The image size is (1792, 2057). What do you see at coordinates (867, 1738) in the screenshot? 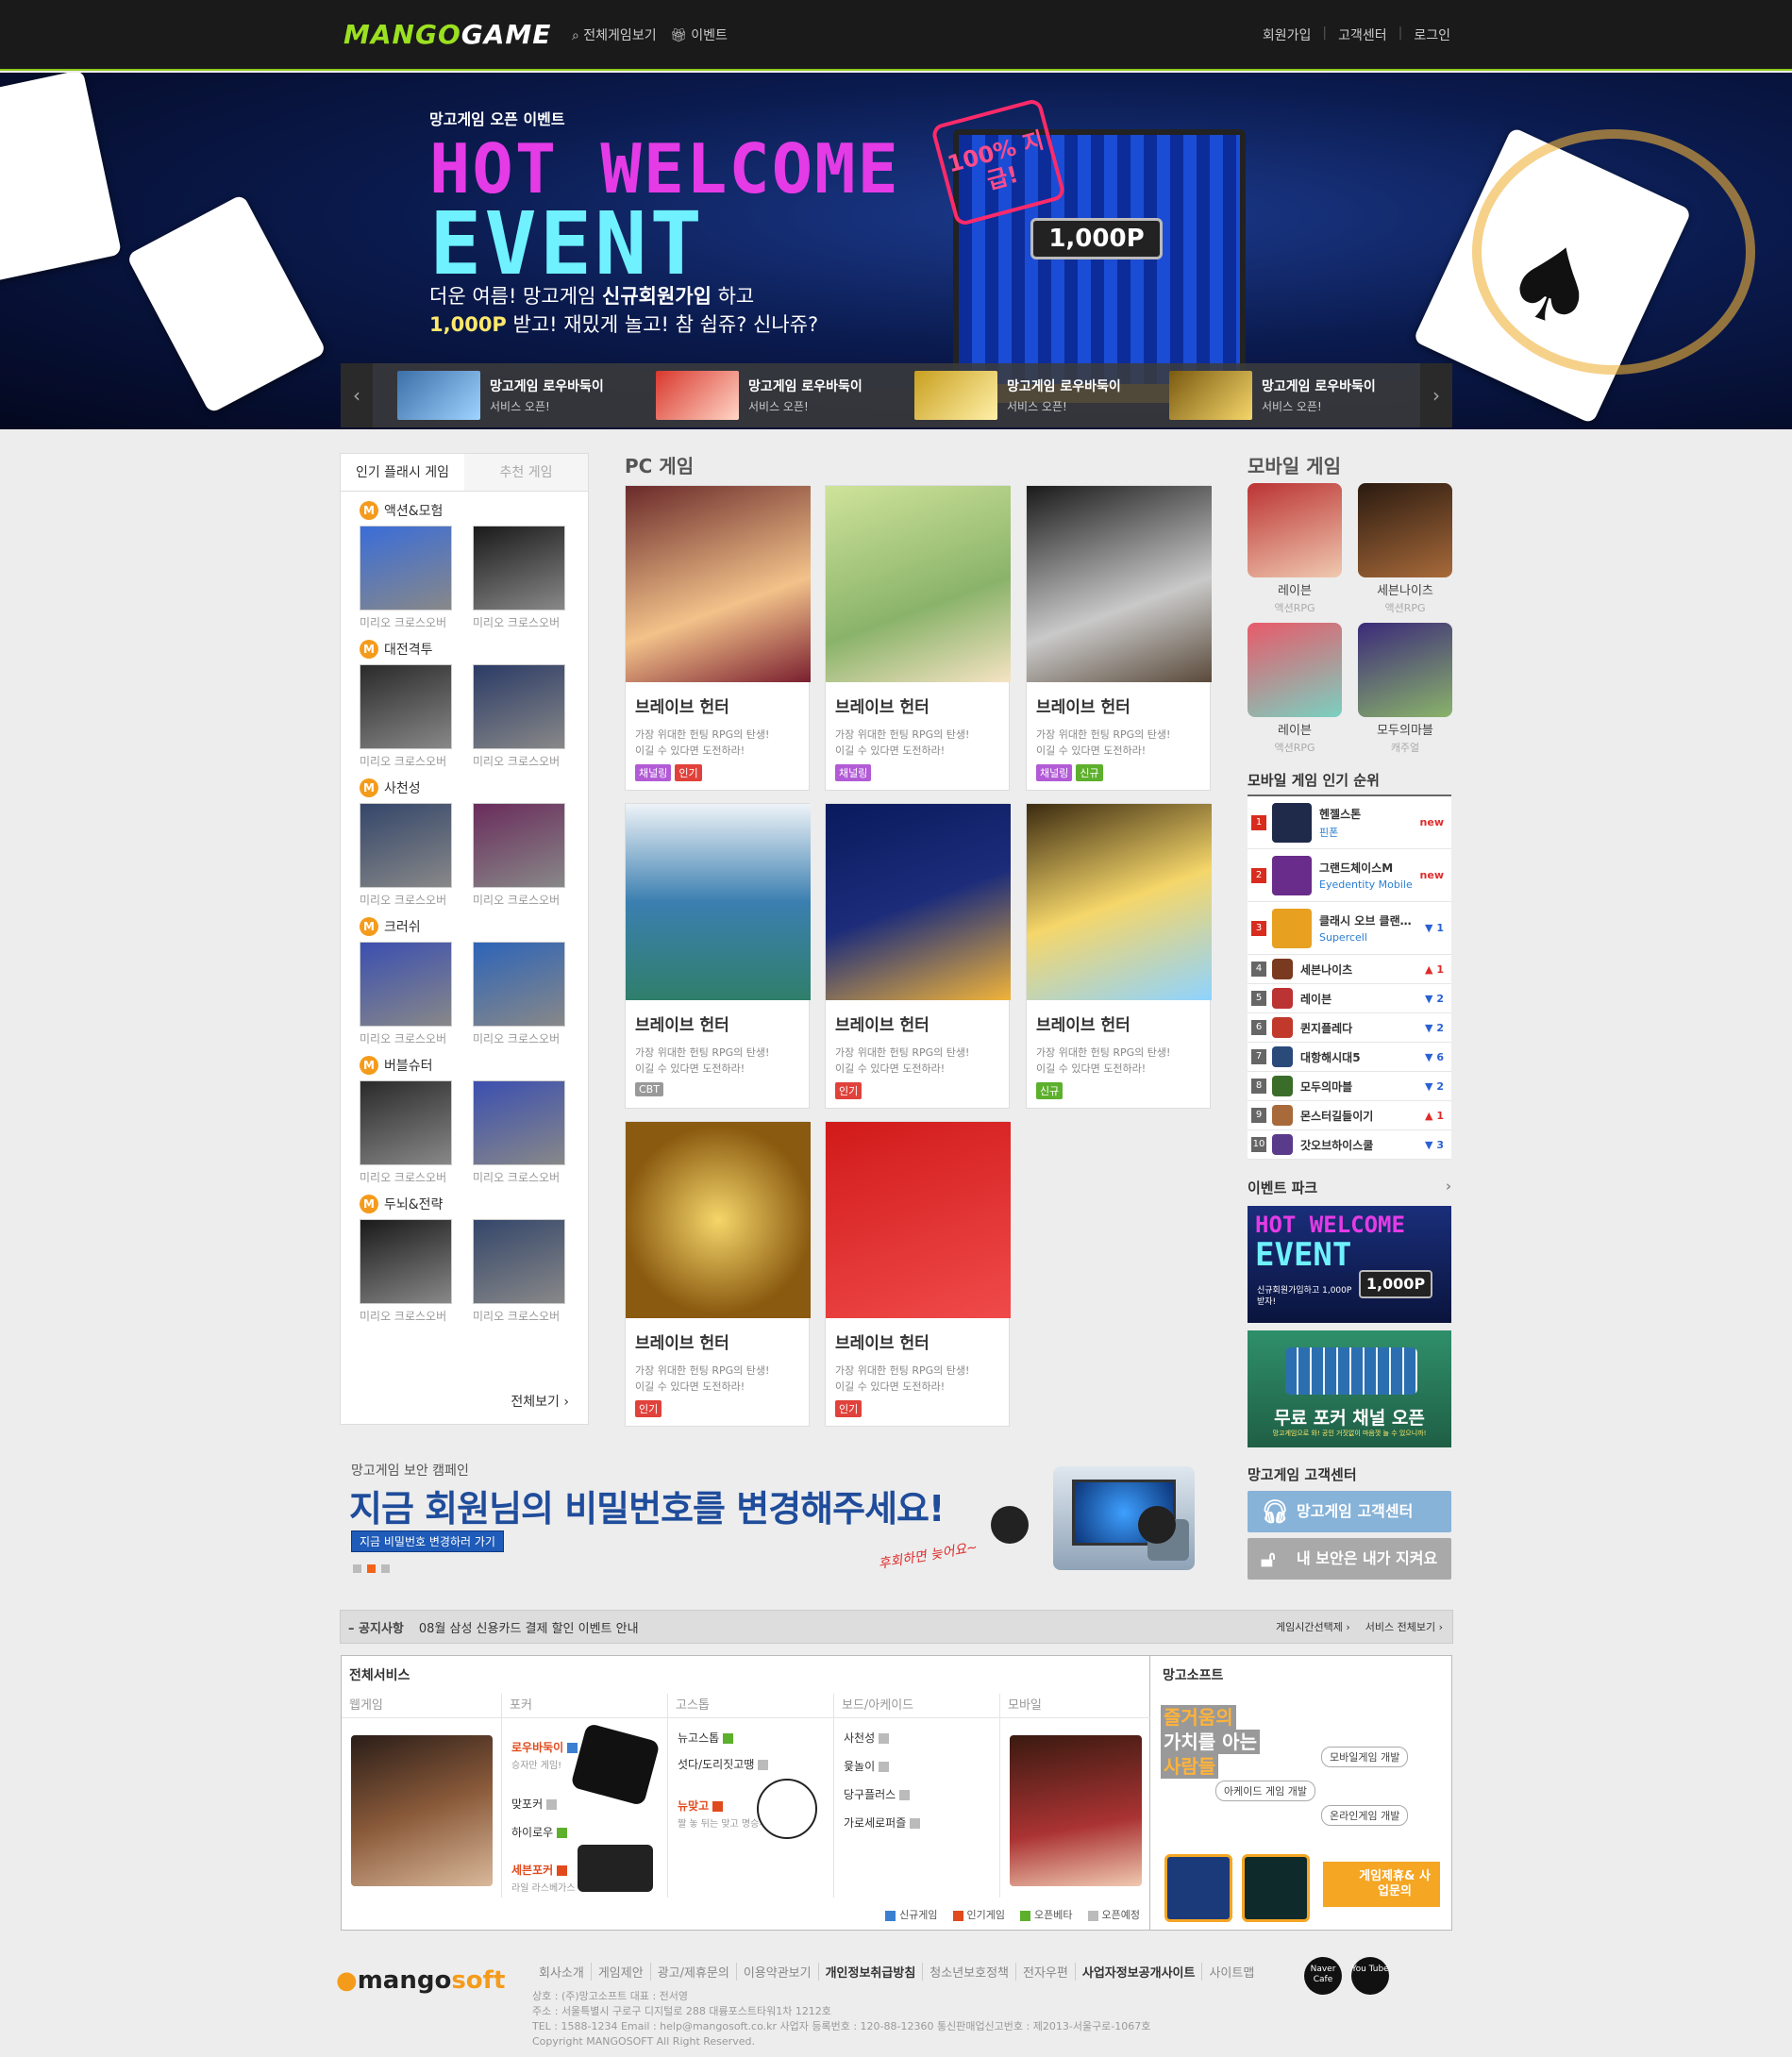
I see `service-item: 사천성` at bounding box center [867, 1738].